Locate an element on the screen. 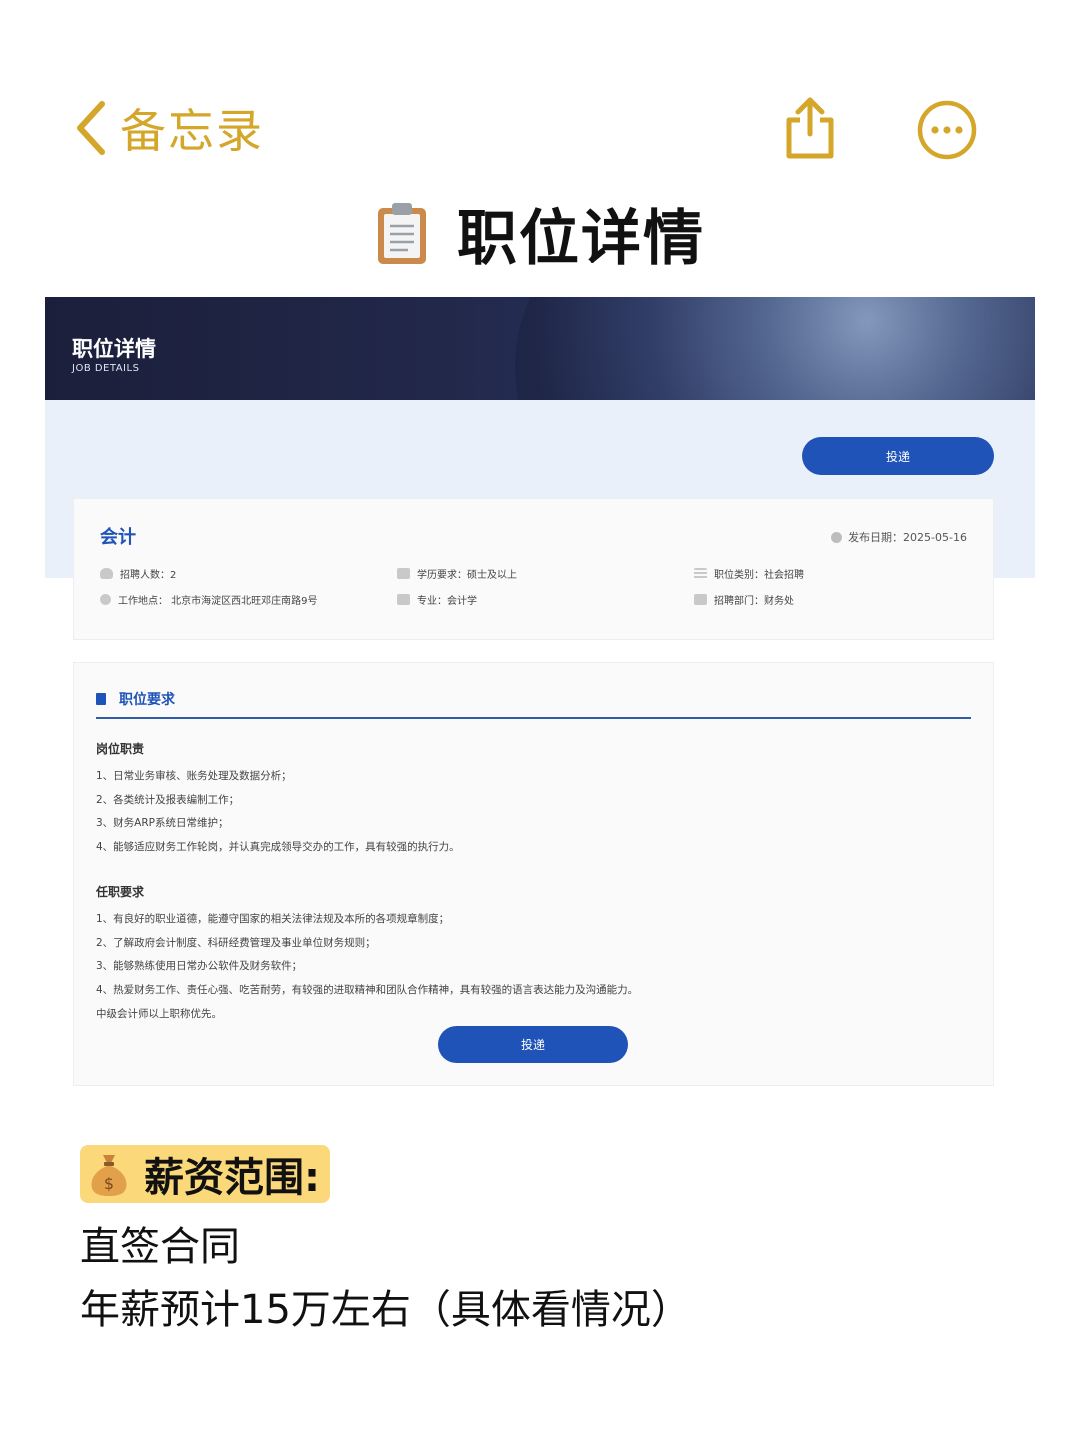  duties-title: 岗位职责 is located at coordinates (120, 749).